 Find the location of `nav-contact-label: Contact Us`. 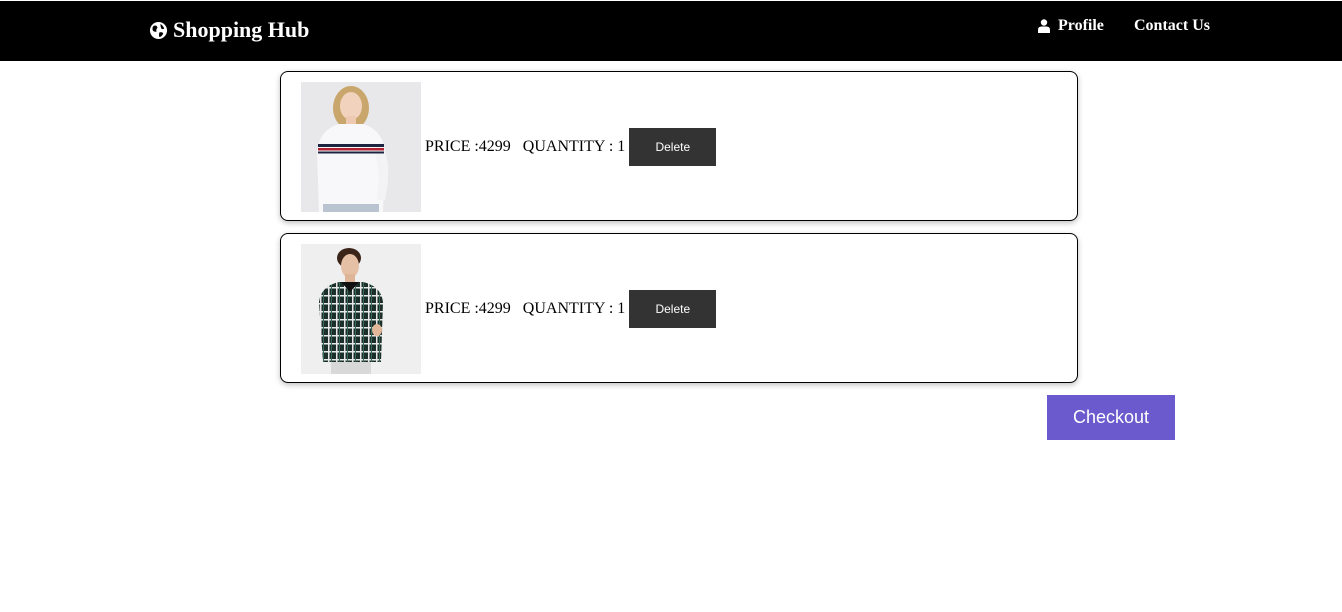

nav-contact-label: Contact Us is located at coordinates (1172, 25).